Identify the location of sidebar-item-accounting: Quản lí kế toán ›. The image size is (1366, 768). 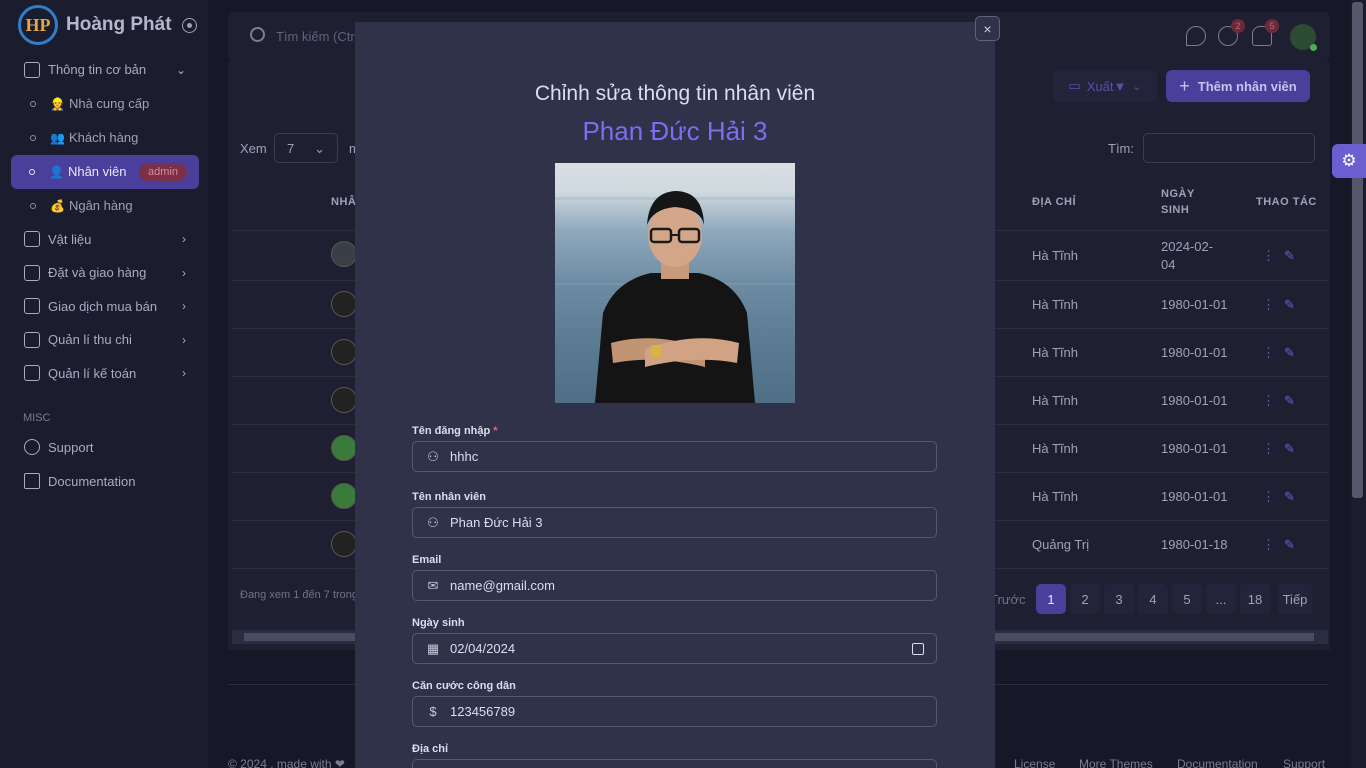
(105, 374).